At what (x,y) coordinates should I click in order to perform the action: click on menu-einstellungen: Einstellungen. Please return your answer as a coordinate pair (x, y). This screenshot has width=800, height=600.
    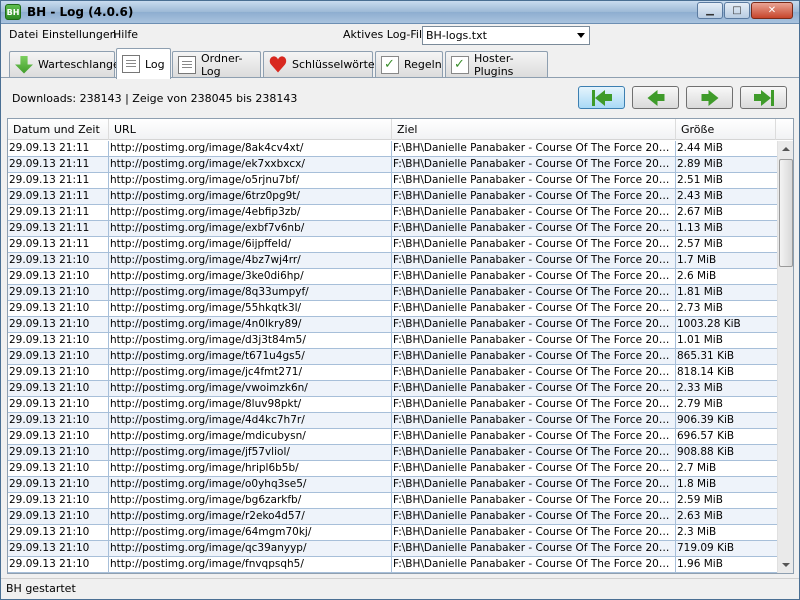
    Looking at the image, I should click on (79, 34).